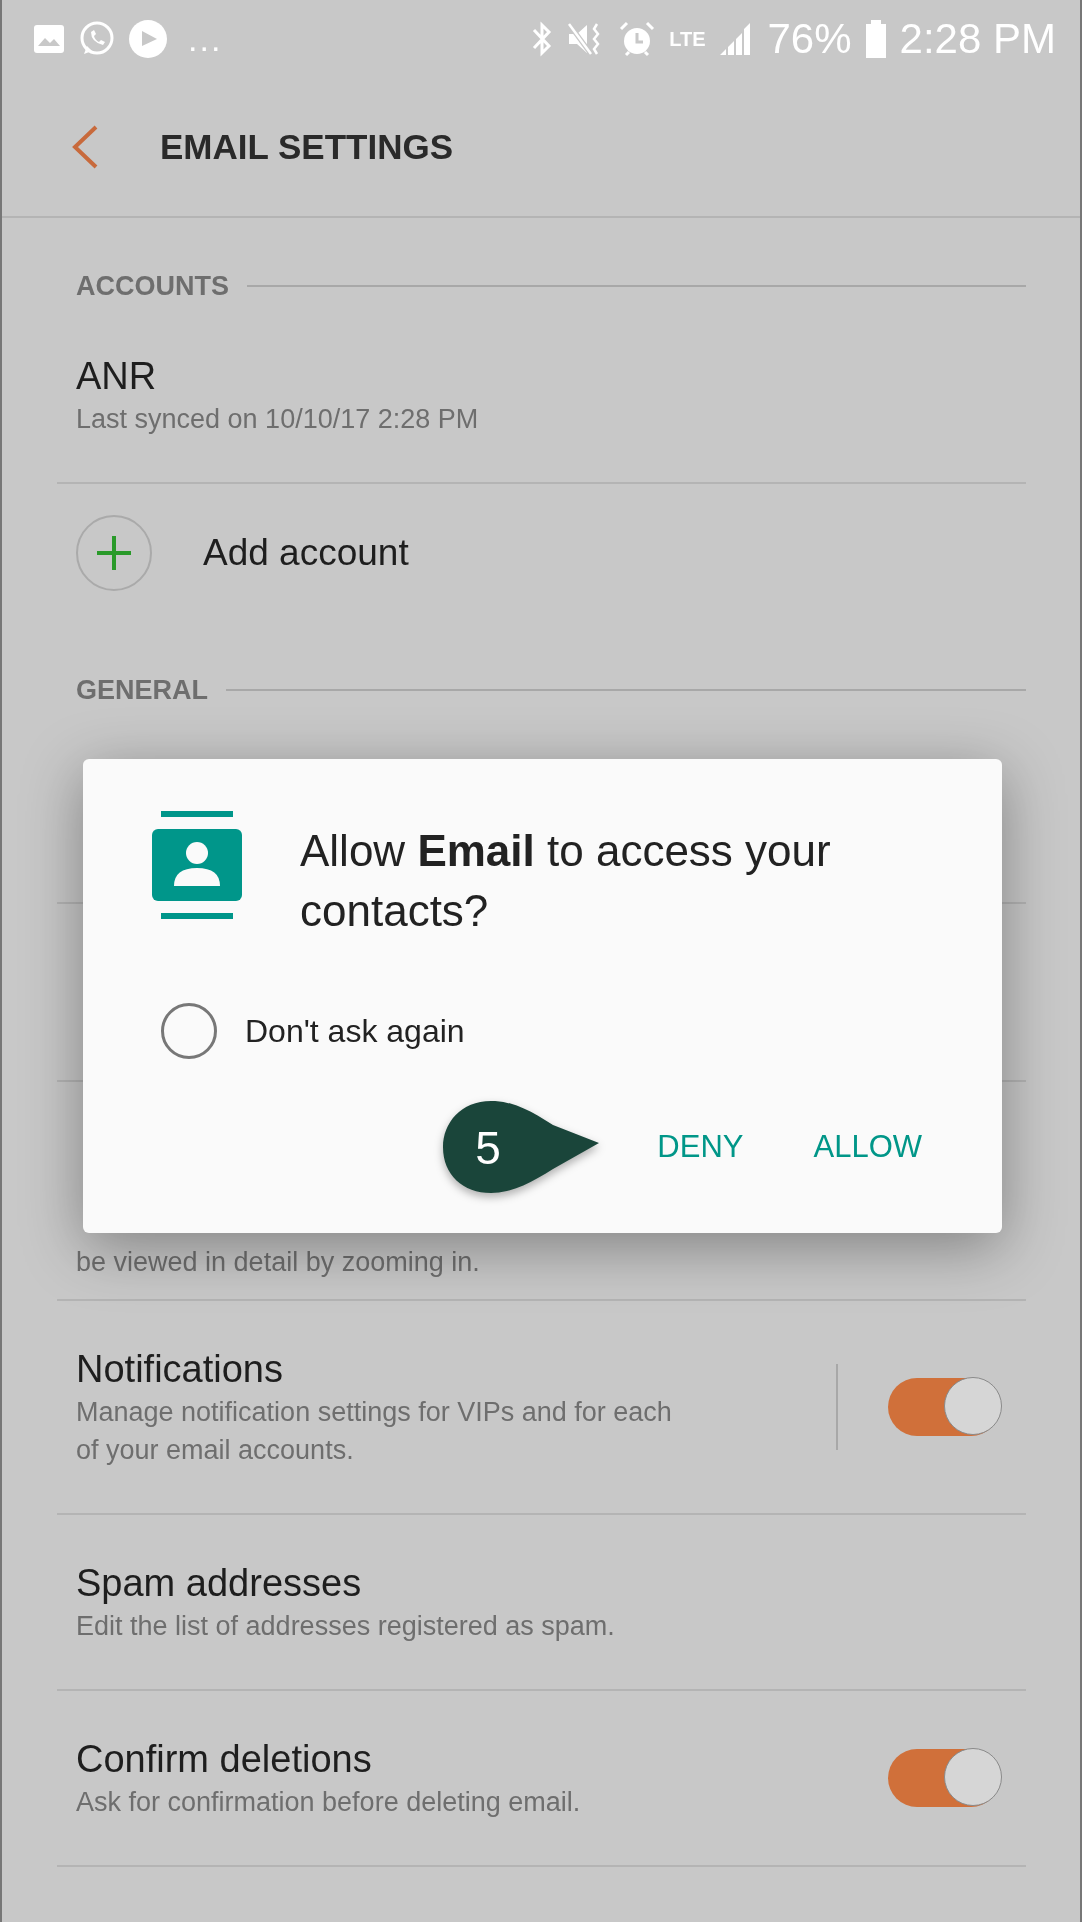 This screenshot has width=1082, height=1922. I want to click on setting-description: be viewed in detail by zooming in., so click(278, 1262).